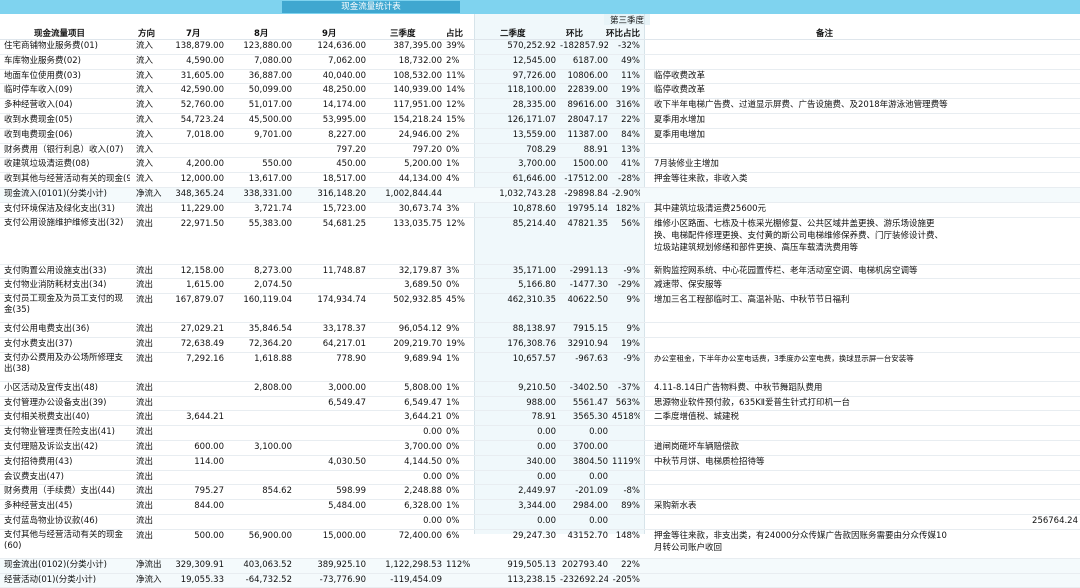 The height and width of the screenshot is (588, 1080). What do you see at coordinates (329, 33) in the screenshot?
I see `header-sep: 9月` at bounding box center [329, 33].